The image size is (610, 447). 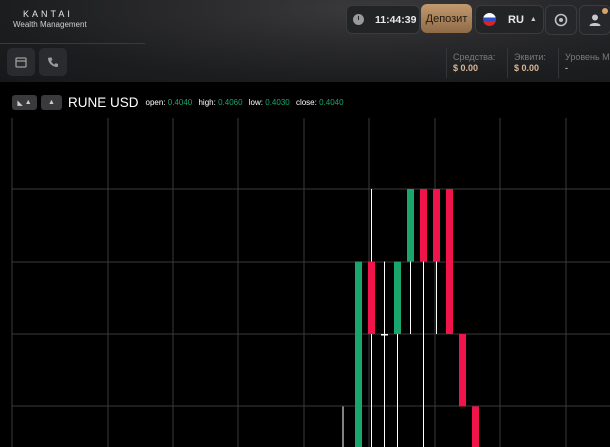 What do you see at coordinates (230, 102) in the screenshot?
I see `high-value: 0.4060` at bounding box center [230, 102].